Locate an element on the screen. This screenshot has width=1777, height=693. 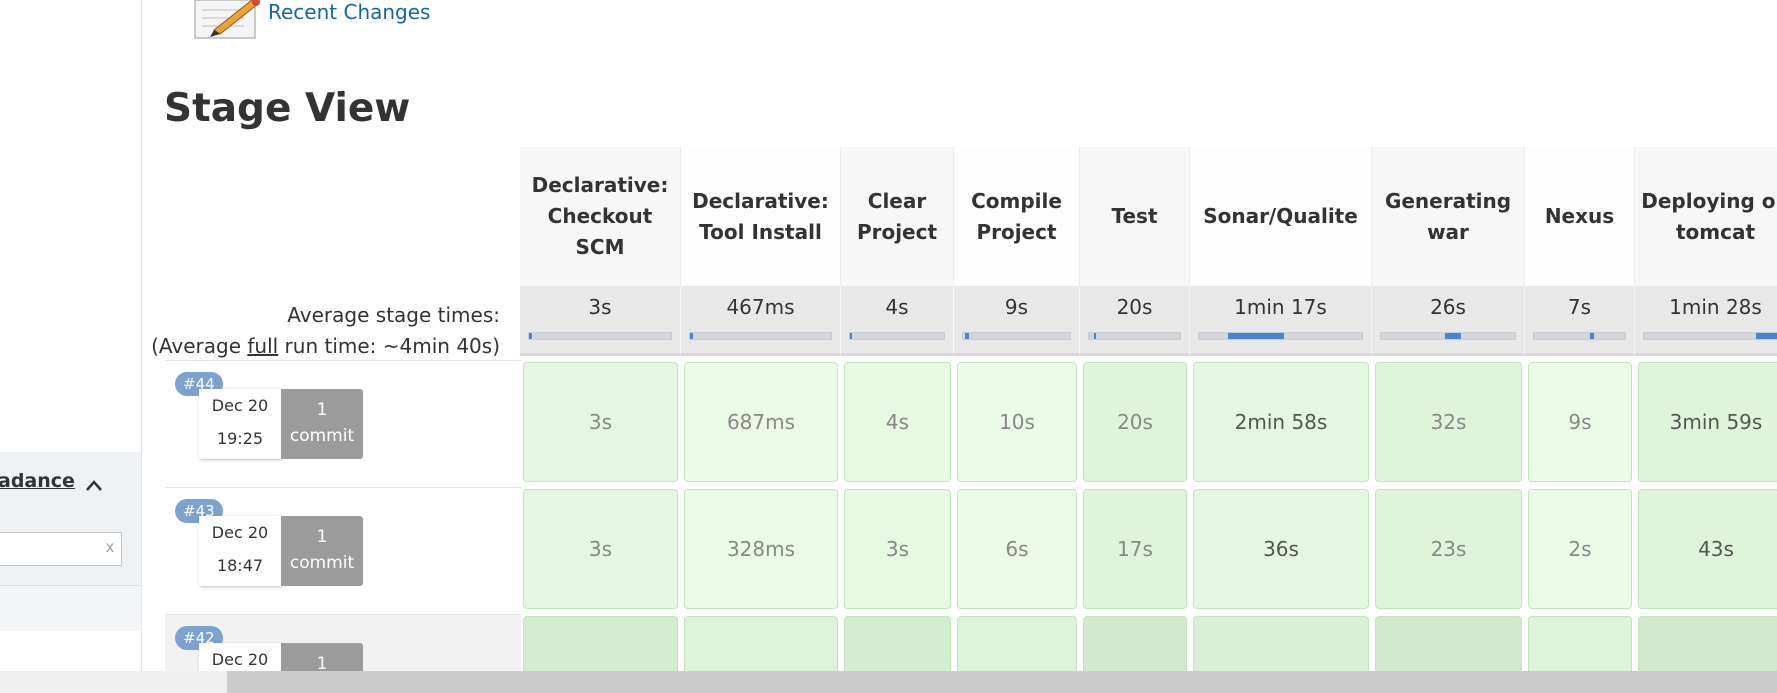
stage-header: Test is located at coordinates (1135, 216).